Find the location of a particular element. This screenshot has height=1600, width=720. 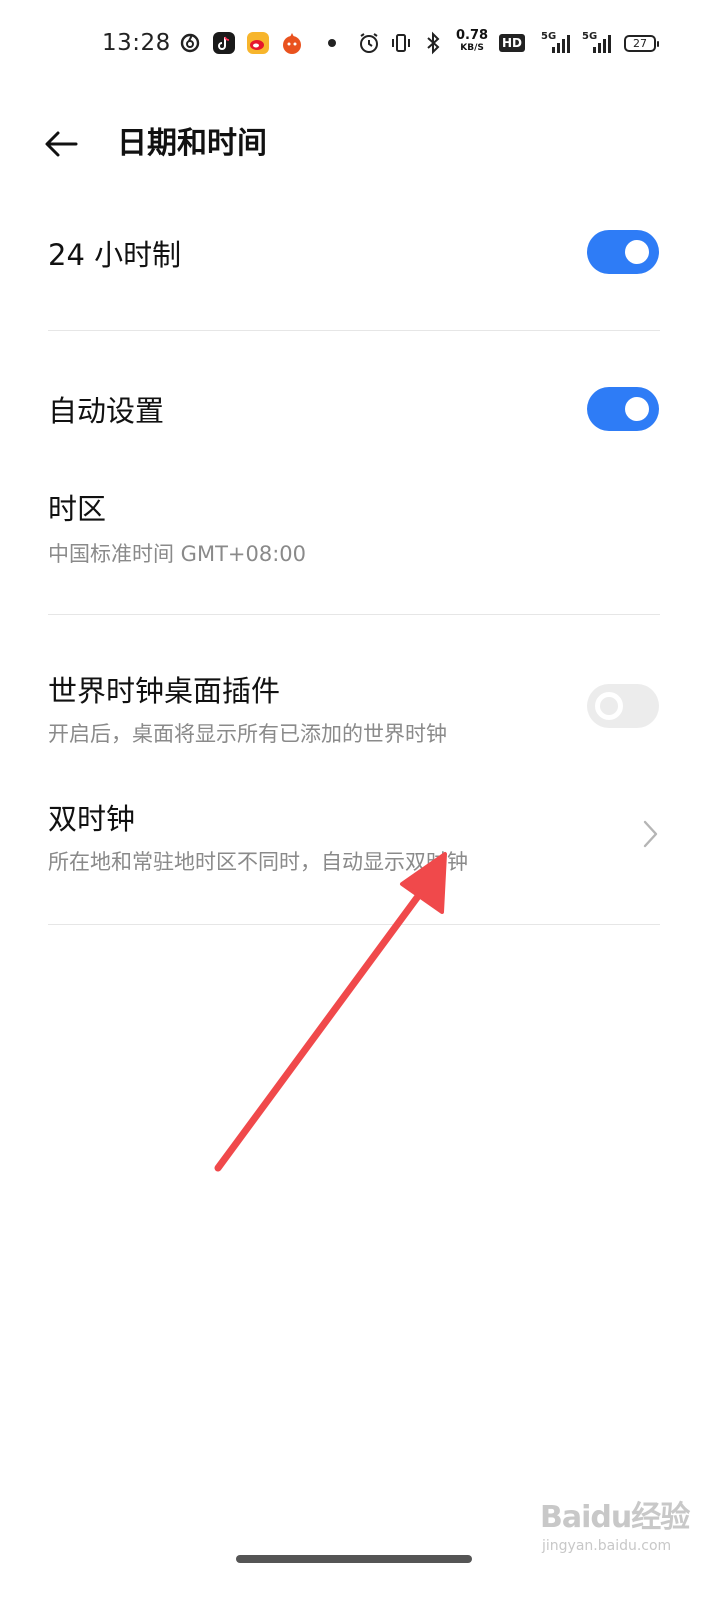

signal-5g-icon: 5G is located at coordinates (557, 43).